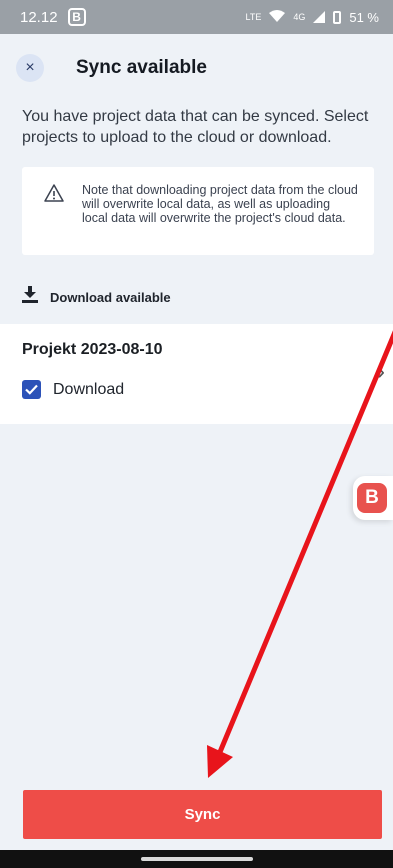  What do you see at coordinates (196, 374) in the screenshot?
I see `project-card: Projekt 2023-08-10 Download ›` at bounding box center [196, 374].